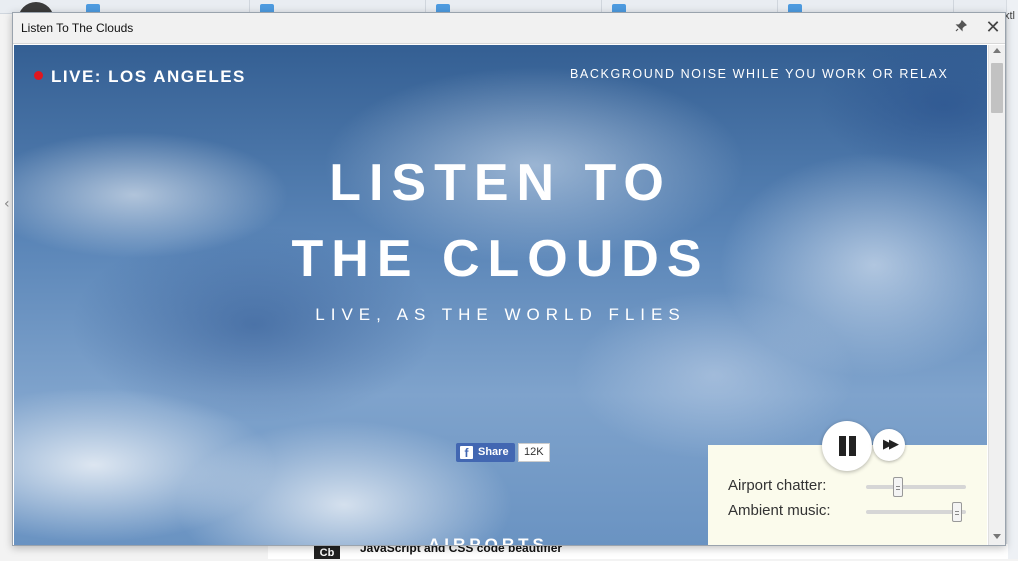 The width and height of the screenshot is (1018, 561). I want to click on close-icon: ✕, so click(993, 28).